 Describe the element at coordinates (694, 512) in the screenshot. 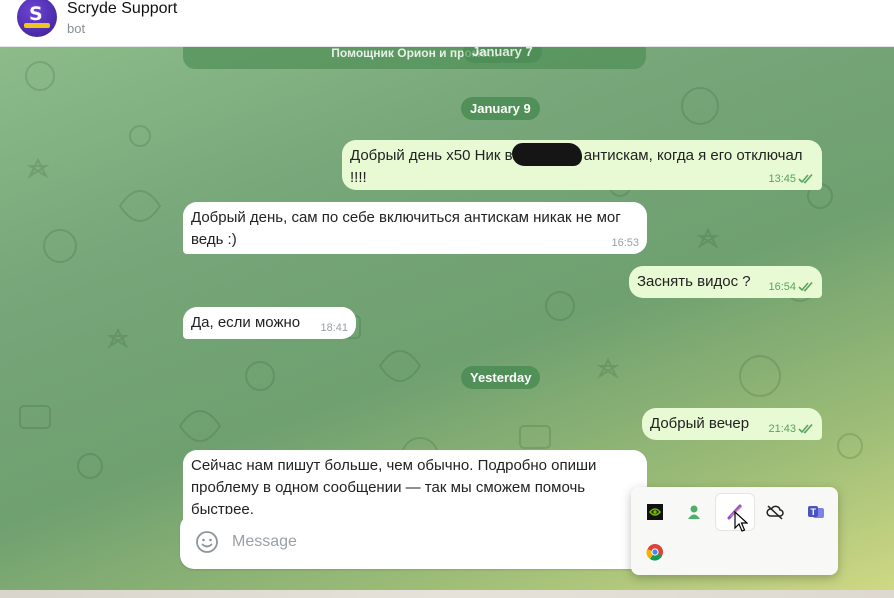

I see `green-user-icon` at that location.